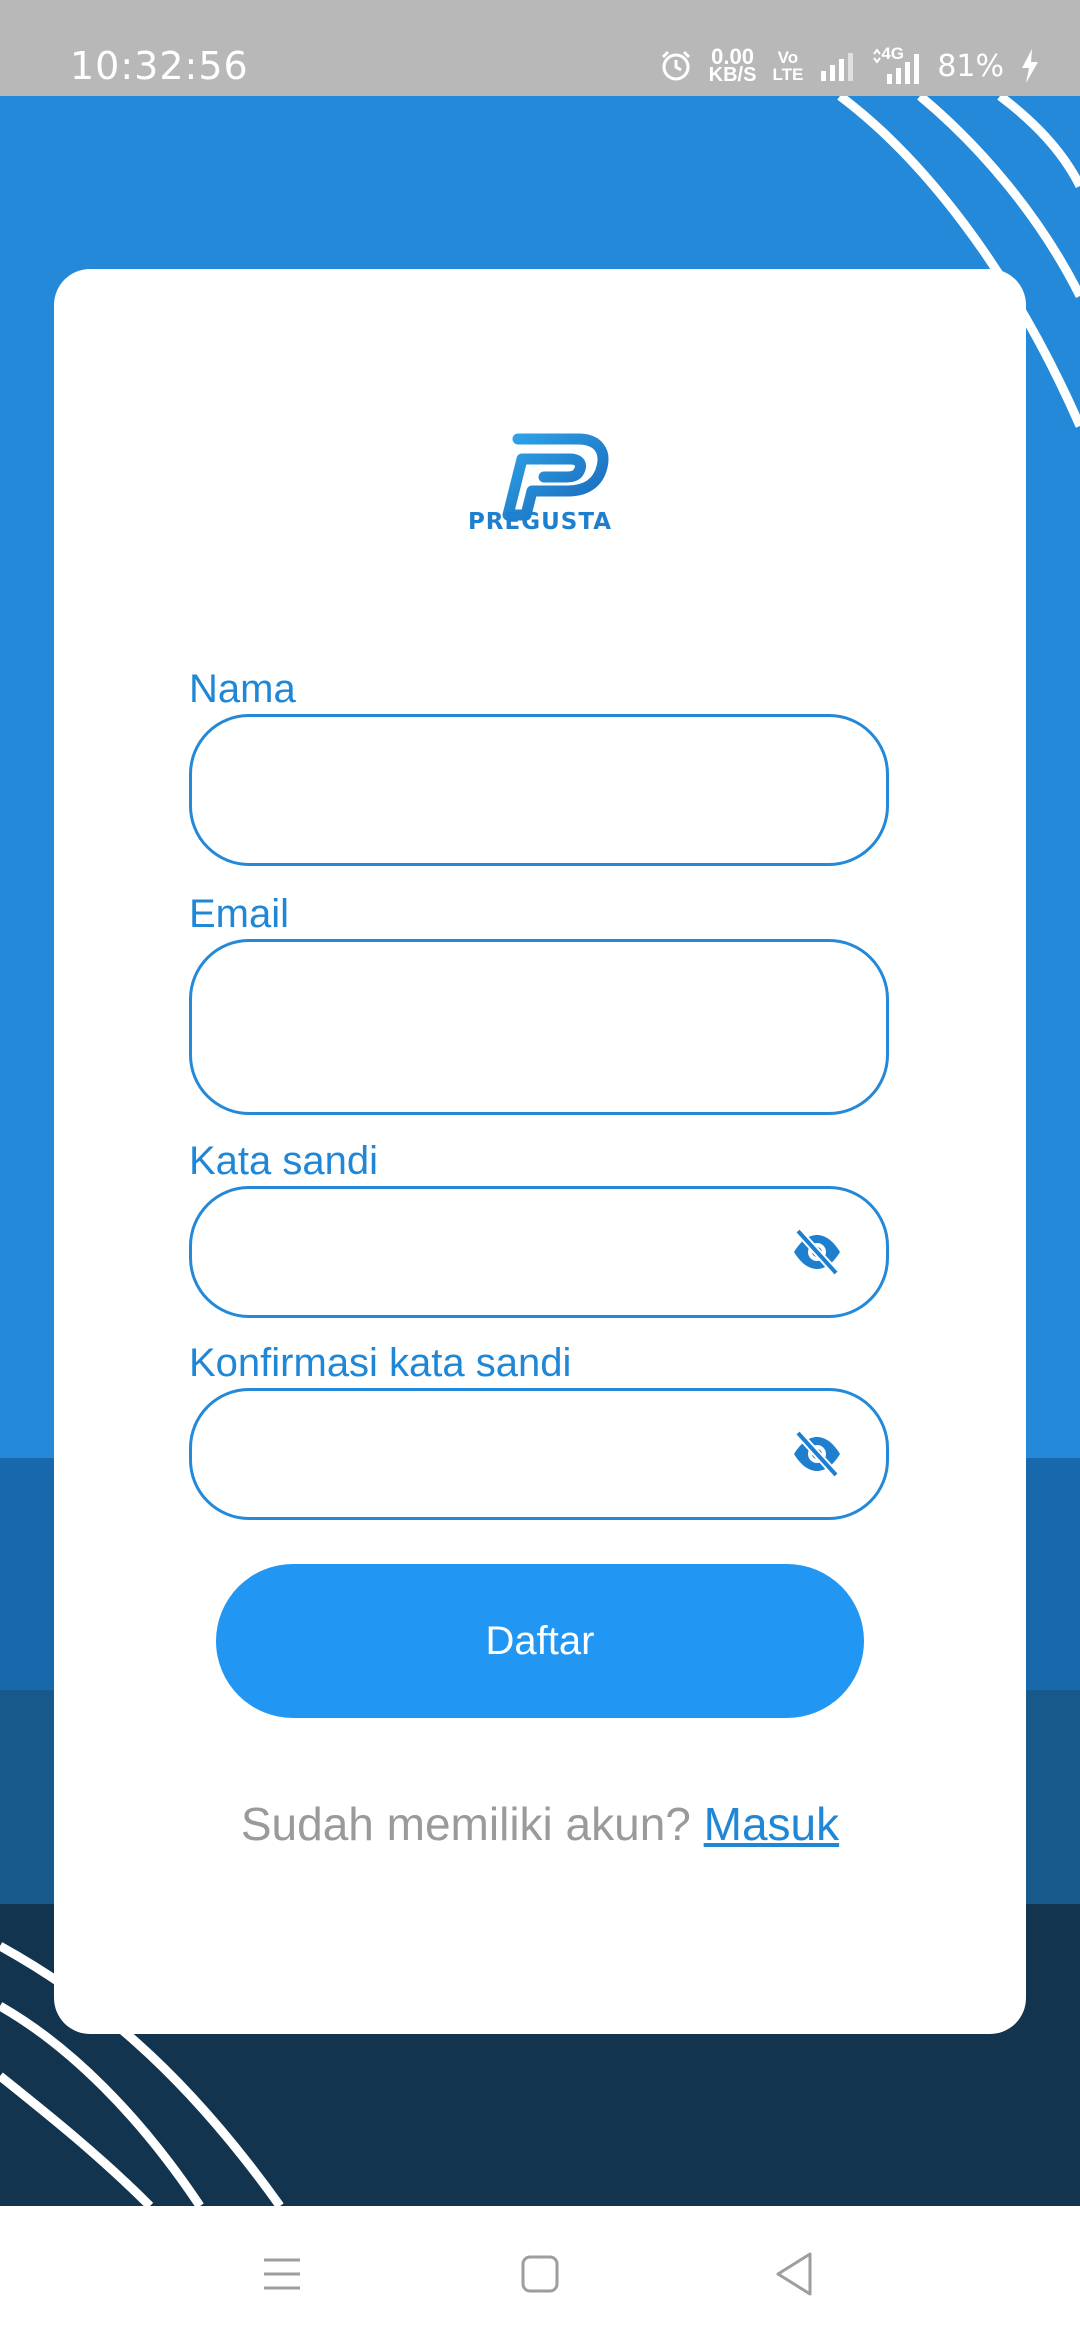 The image size is (1080, 2340). What do you see at coordinates (282, 2274) in the screenshot?
I see `menu-icon` at bounding box center [282, 2274].